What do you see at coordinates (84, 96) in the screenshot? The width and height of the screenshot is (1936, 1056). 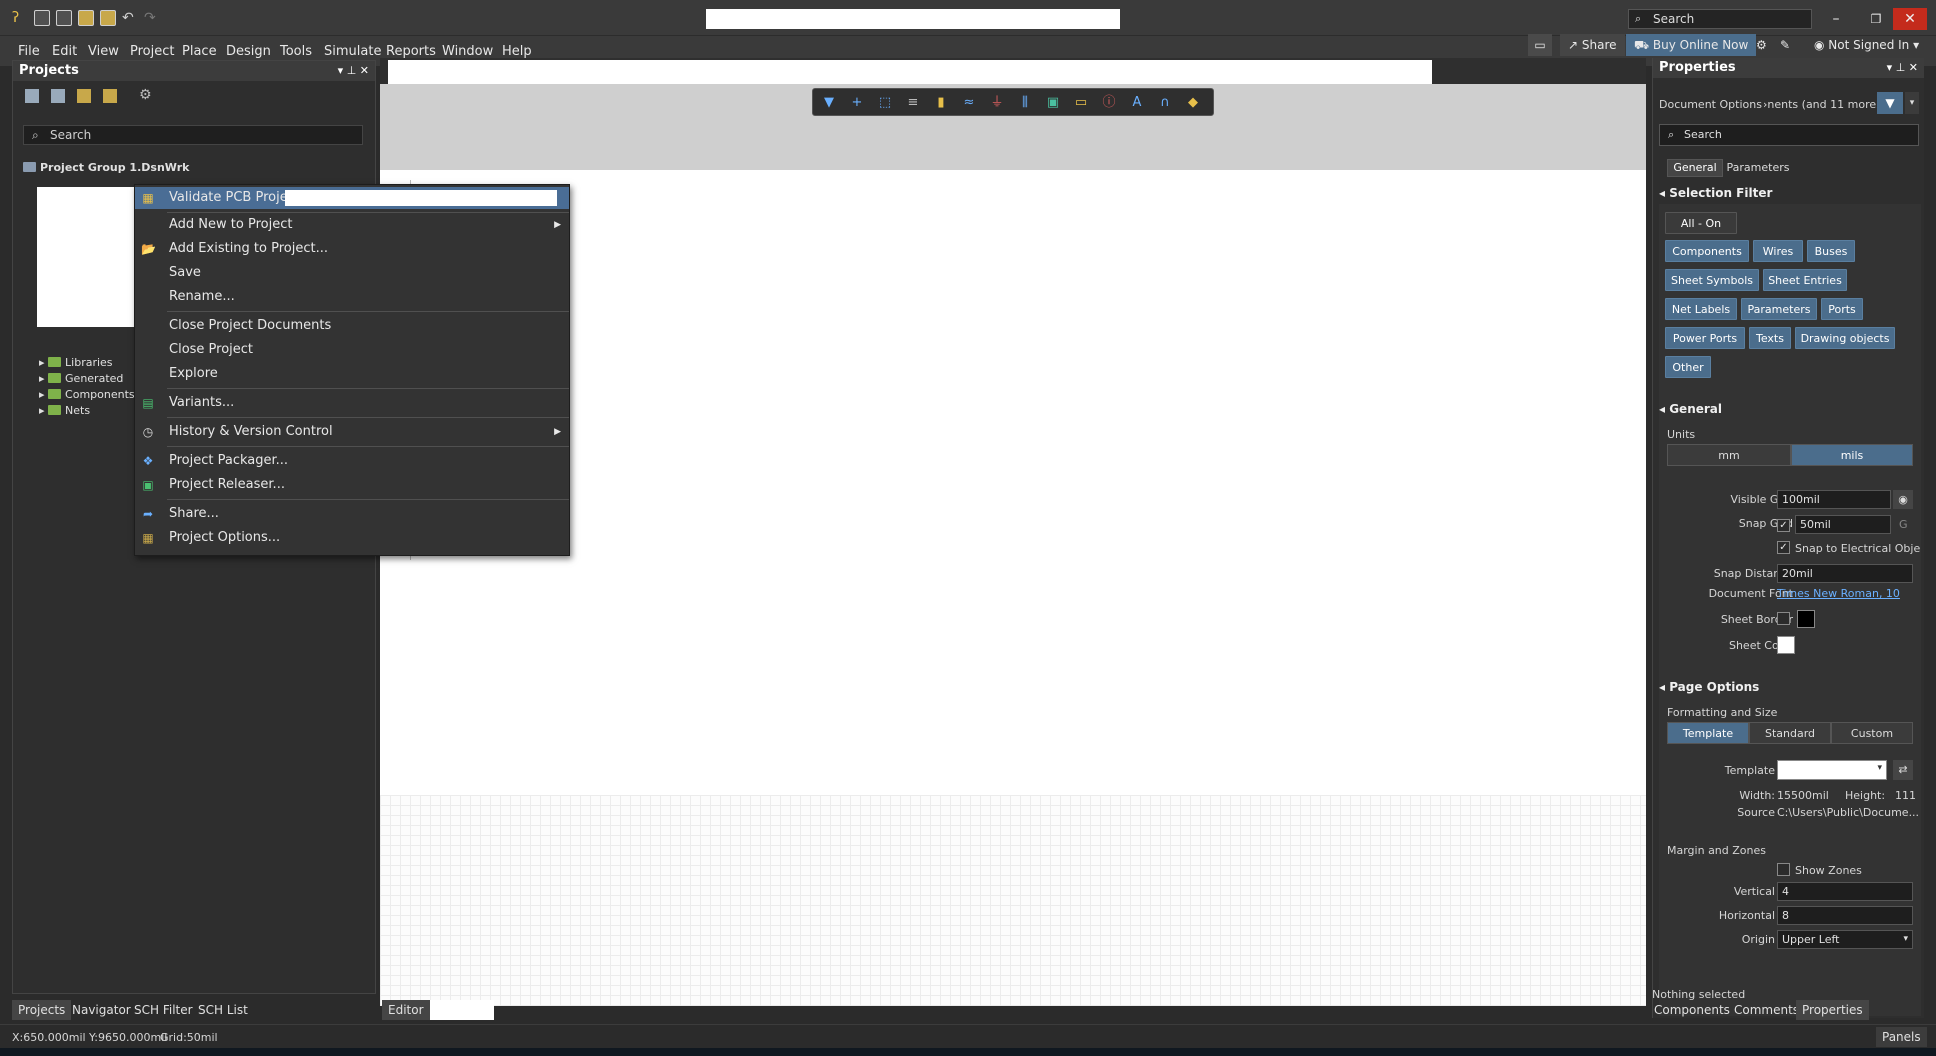 I see `open-icon` at bounding box center [84, 96].